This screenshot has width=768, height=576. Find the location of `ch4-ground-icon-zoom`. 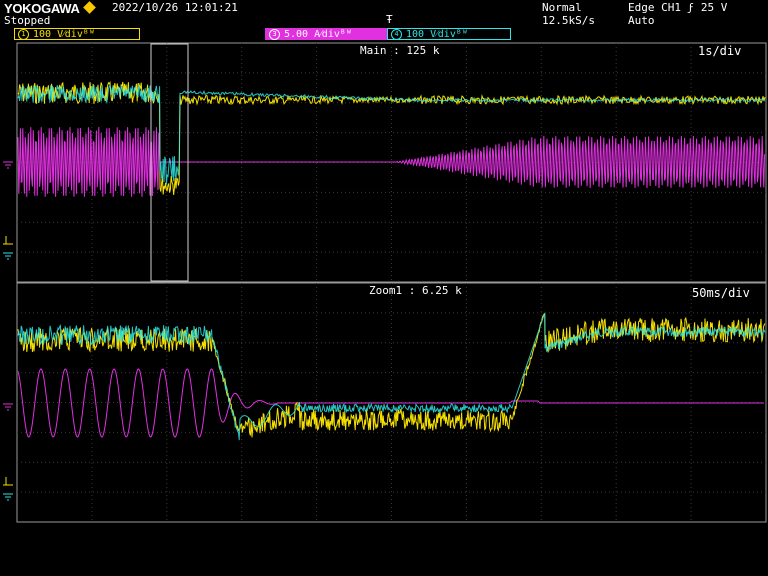

ch4-ground-icon-zoom is located at coordinates (8, 497).